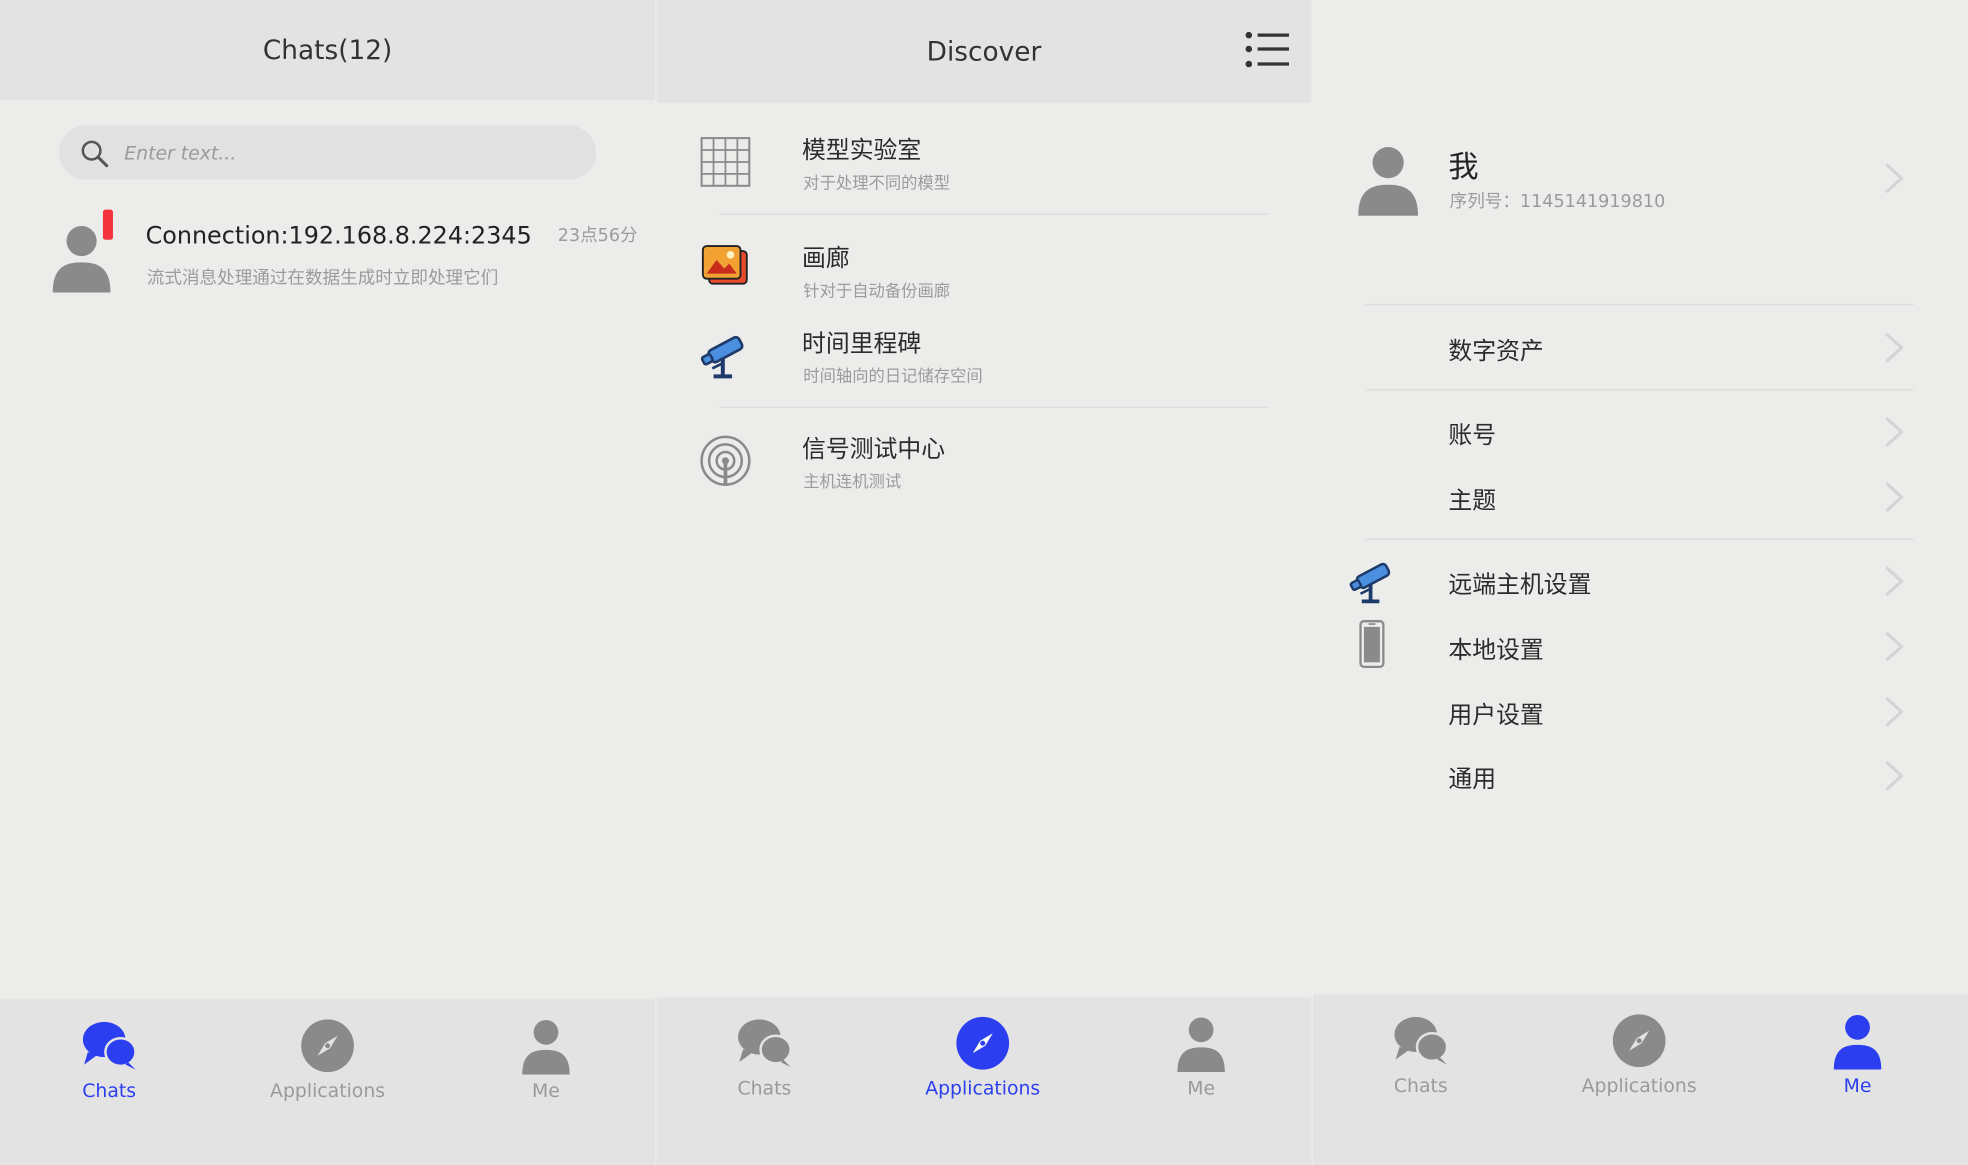  What do you see at coordinates (983, 269) in the screenshot?
I see `discover-item-gallery: 画廊 针对于自动备份画廊` at bounding box center [983, 269].